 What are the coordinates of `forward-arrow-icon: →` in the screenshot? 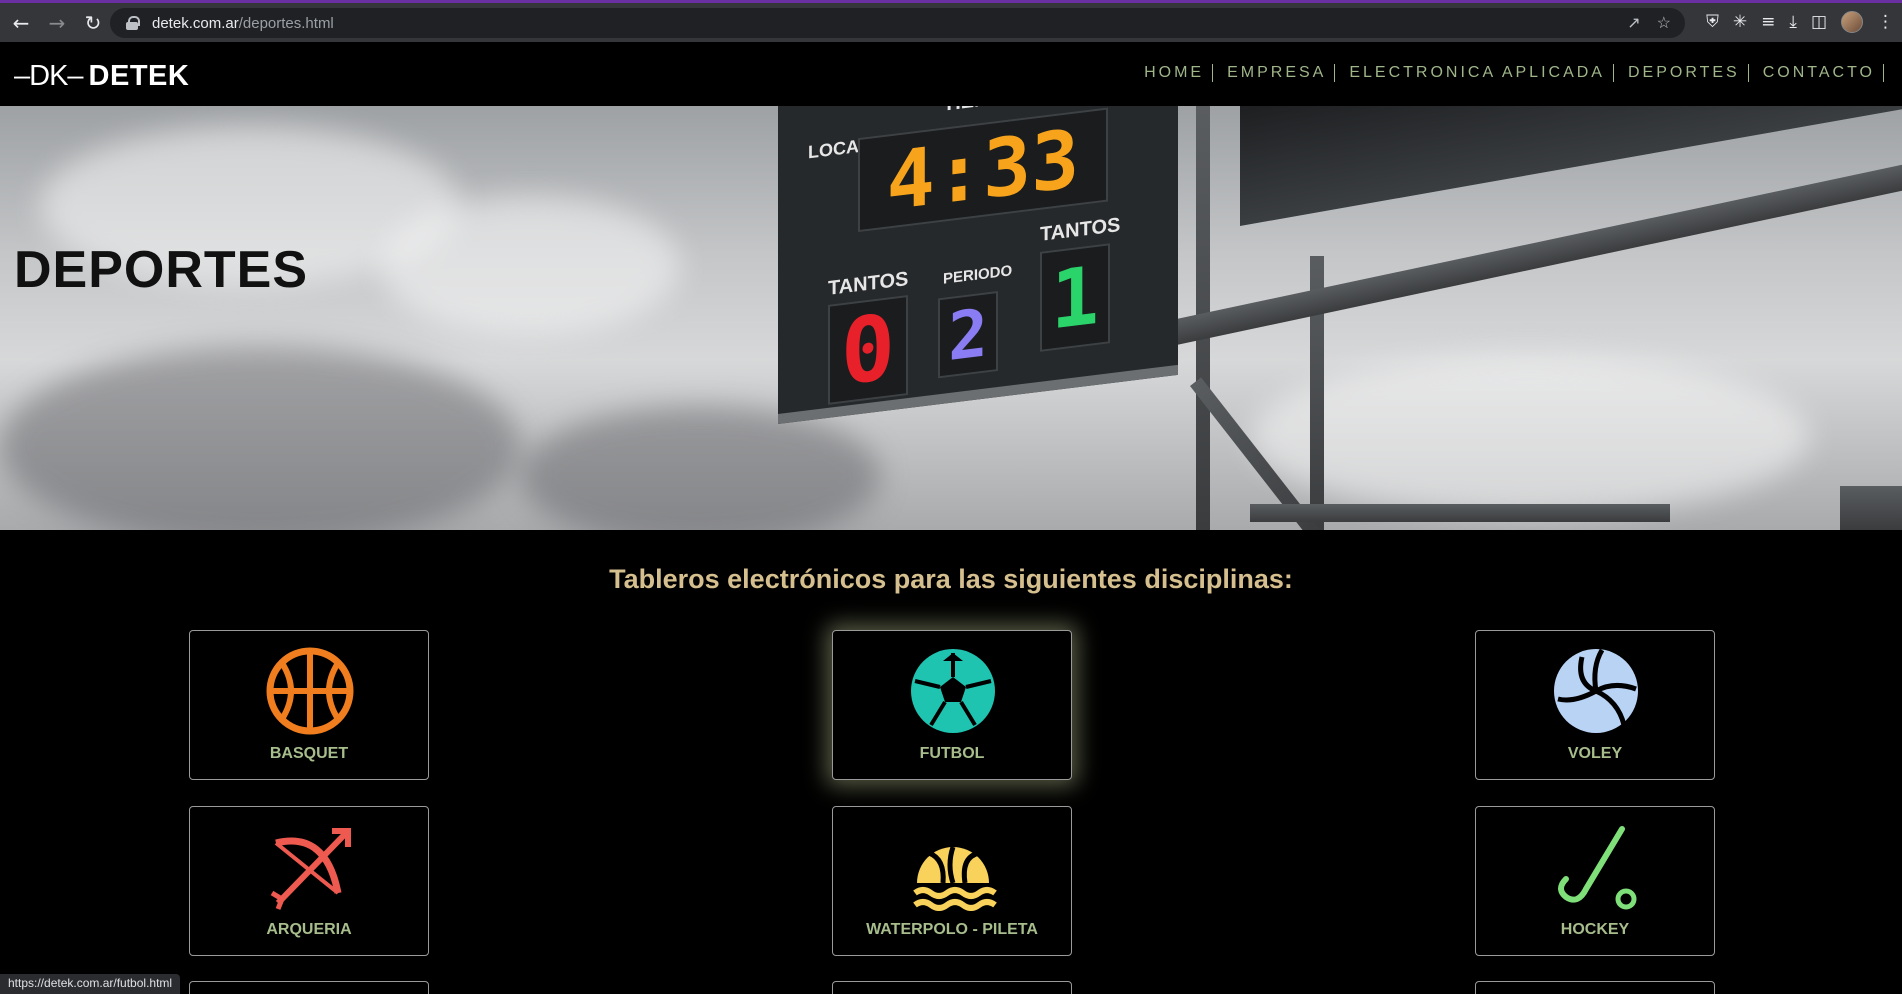 It's located at (57, 23).